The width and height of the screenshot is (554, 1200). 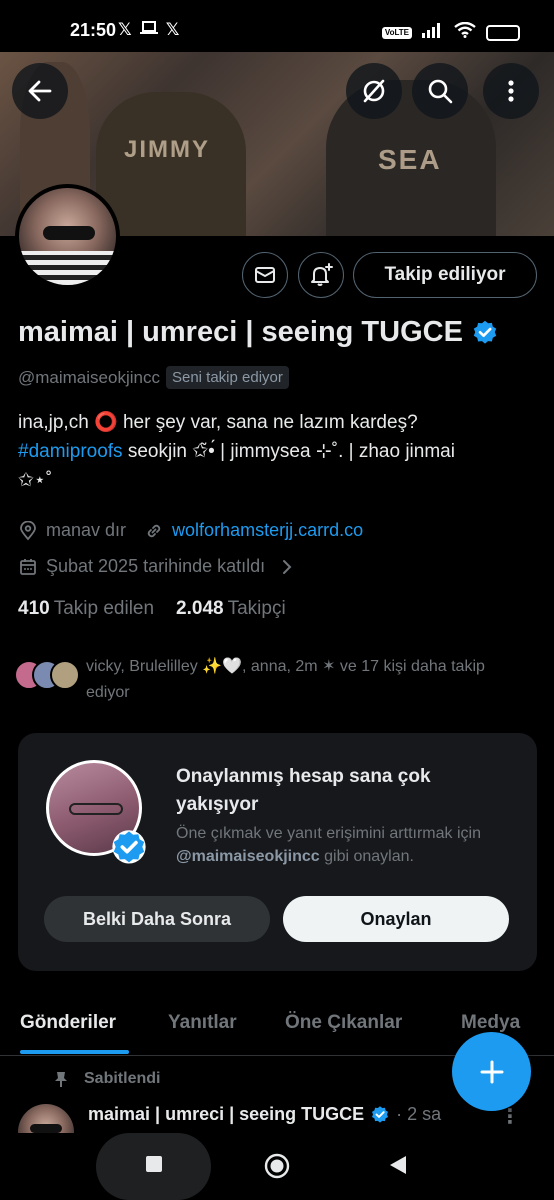 What do you see at coordinates (34, 608) in the screenshot?
I see `following-count: 410` at bounding box center [34, 608].